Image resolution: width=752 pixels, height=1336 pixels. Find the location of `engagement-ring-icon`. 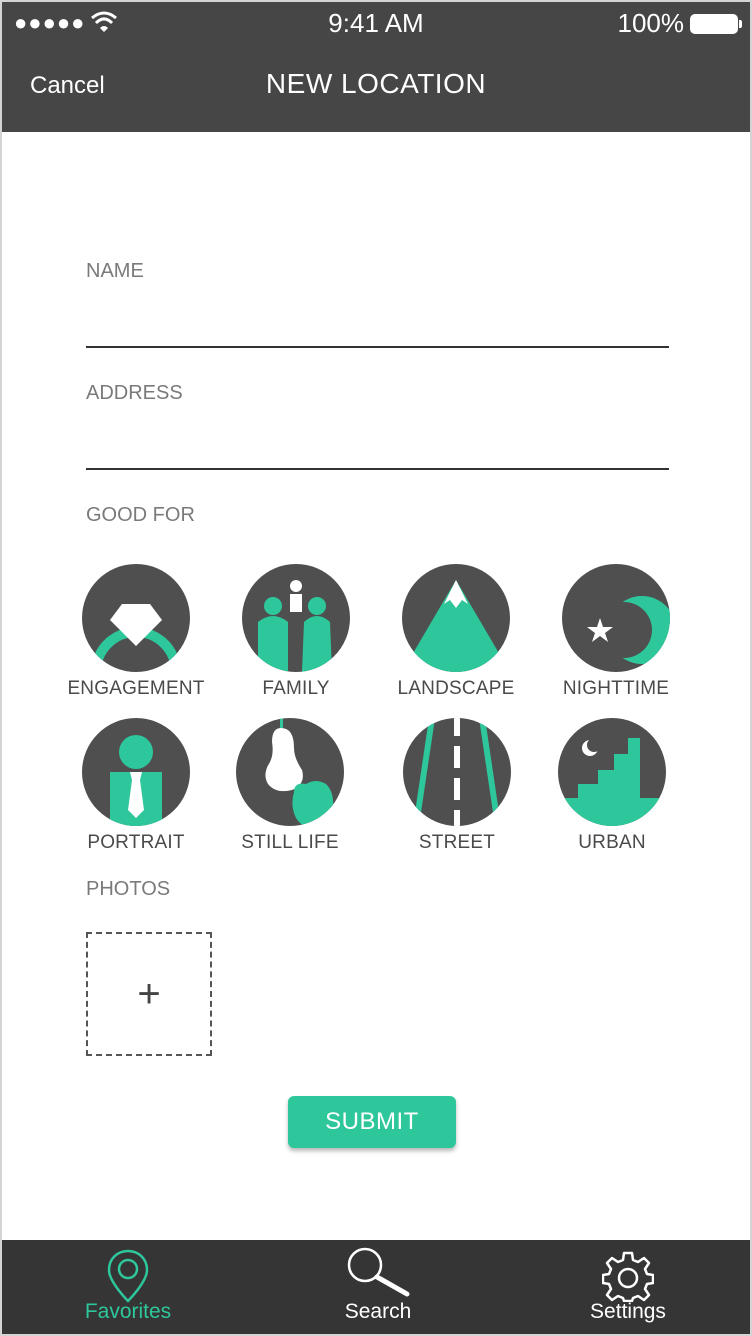

engagement-ring-icon is located at coordinates (136, 618).